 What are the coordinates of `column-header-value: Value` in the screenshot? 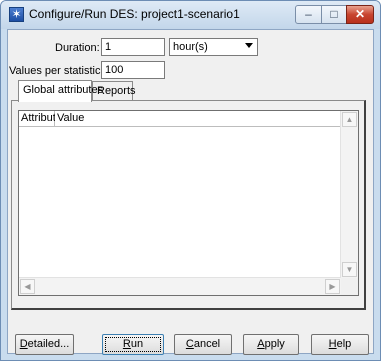 It's located at (198, 119).